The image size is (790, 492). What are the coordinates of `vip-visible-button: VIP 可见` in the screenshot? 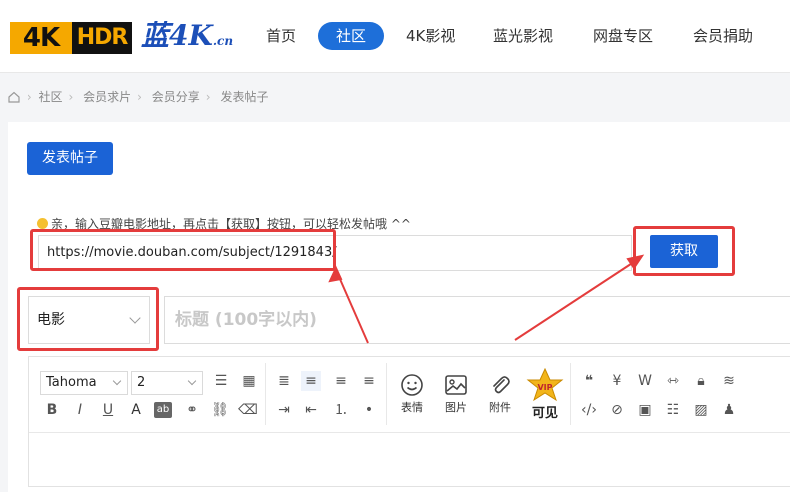 It's located at (545, 394).